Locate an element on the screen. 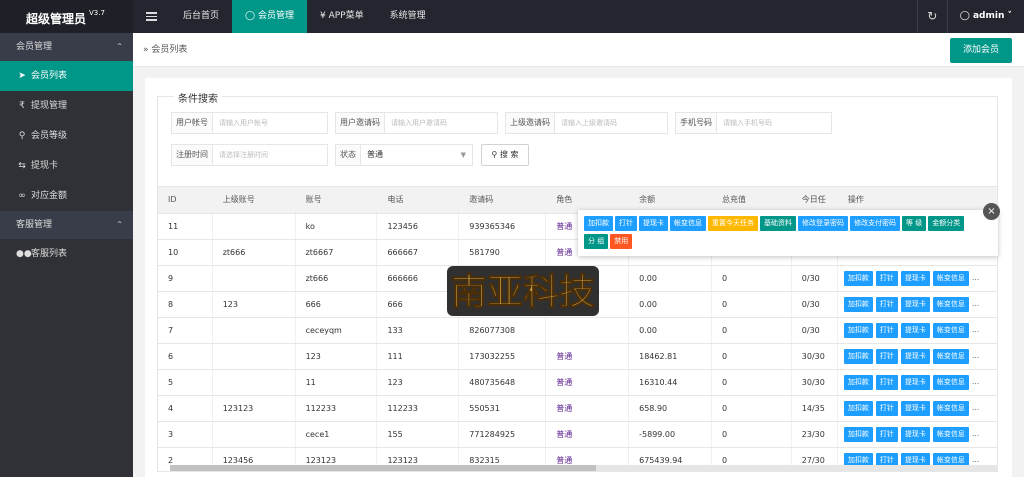 This screenshot has width=1024, height=477. phone-input is located at coordinates (774, 123).